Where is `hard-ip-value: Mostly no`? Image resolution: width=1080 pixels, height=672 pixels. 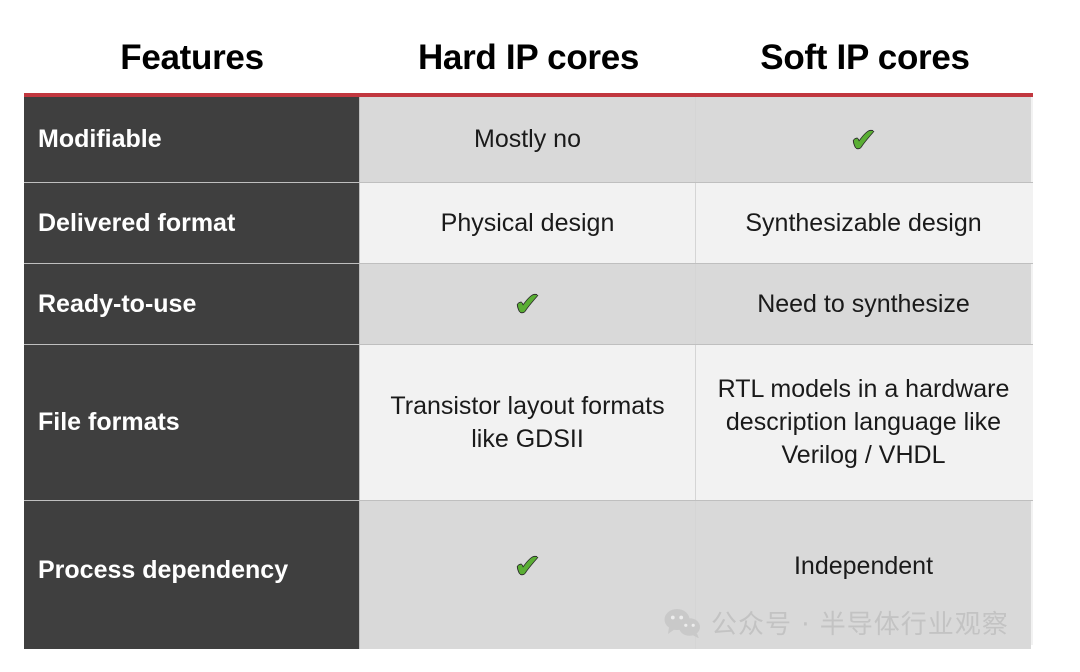 hard-ip-value: Mostly no is located at coordinates (528, 139).